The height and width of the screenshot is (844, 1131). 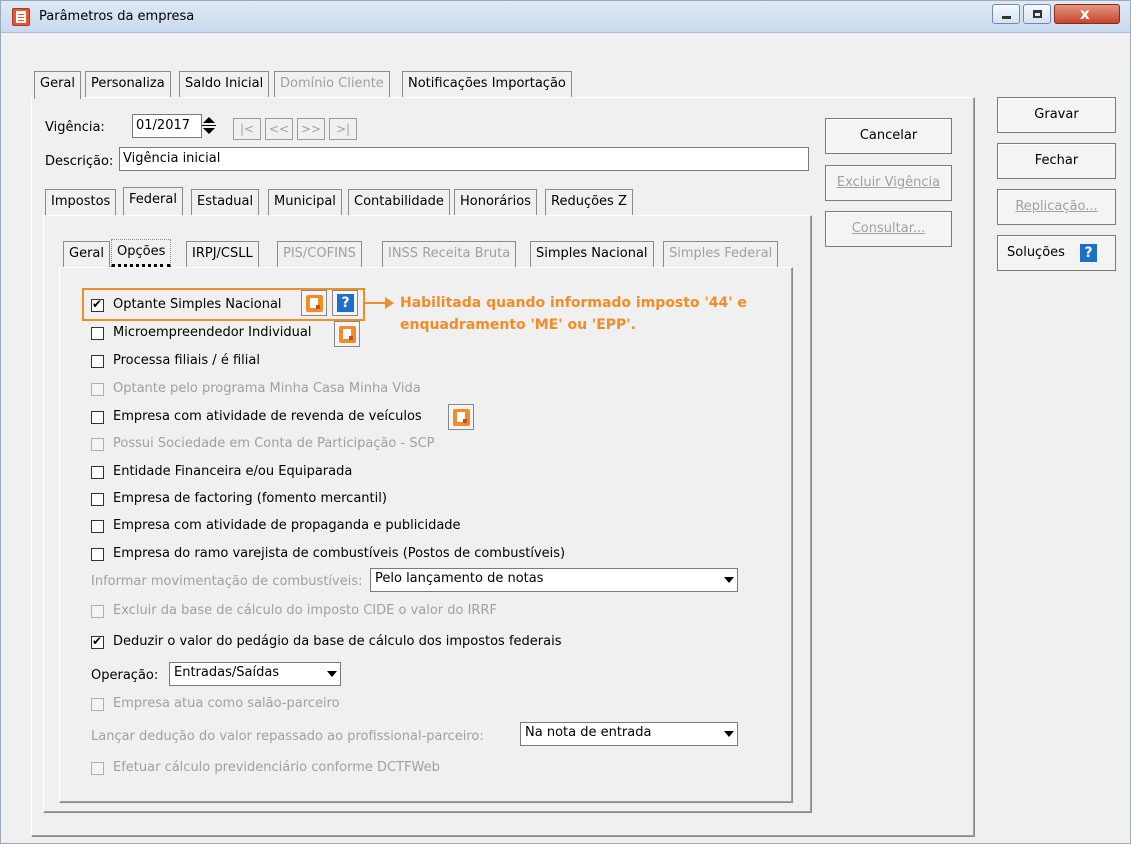 What do you see at coordinates (247, 129) in the screenshot?
I see `nav-first-button: |<` at bounding box center [247, 129].